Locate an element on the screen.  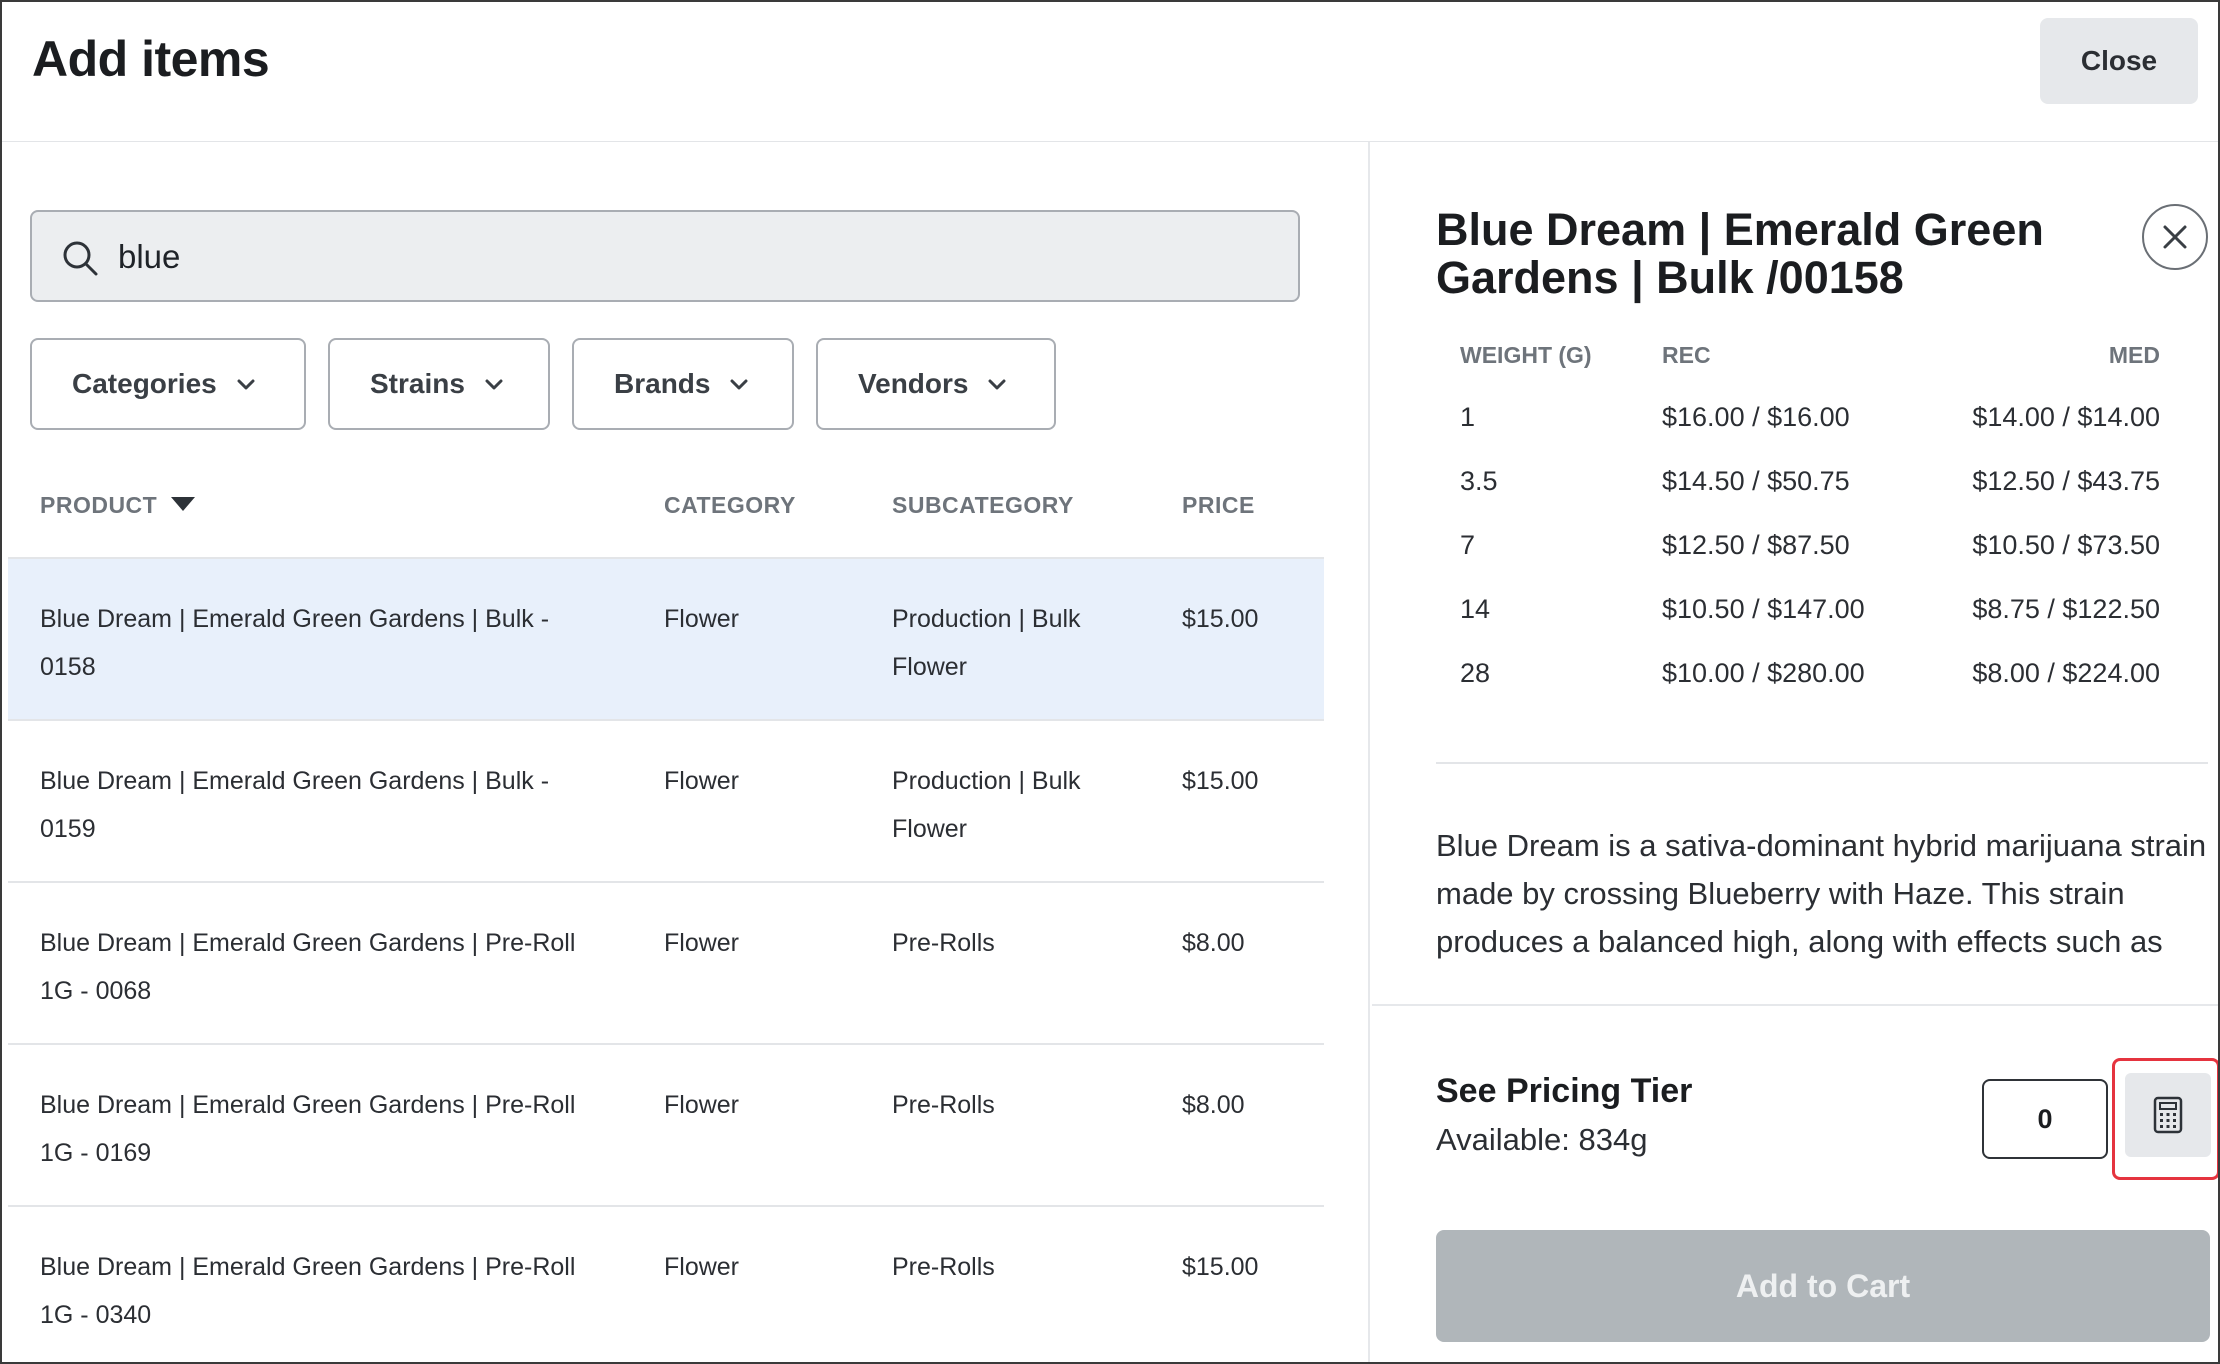
filter-label: Categories is located at coordinates (144, 383).